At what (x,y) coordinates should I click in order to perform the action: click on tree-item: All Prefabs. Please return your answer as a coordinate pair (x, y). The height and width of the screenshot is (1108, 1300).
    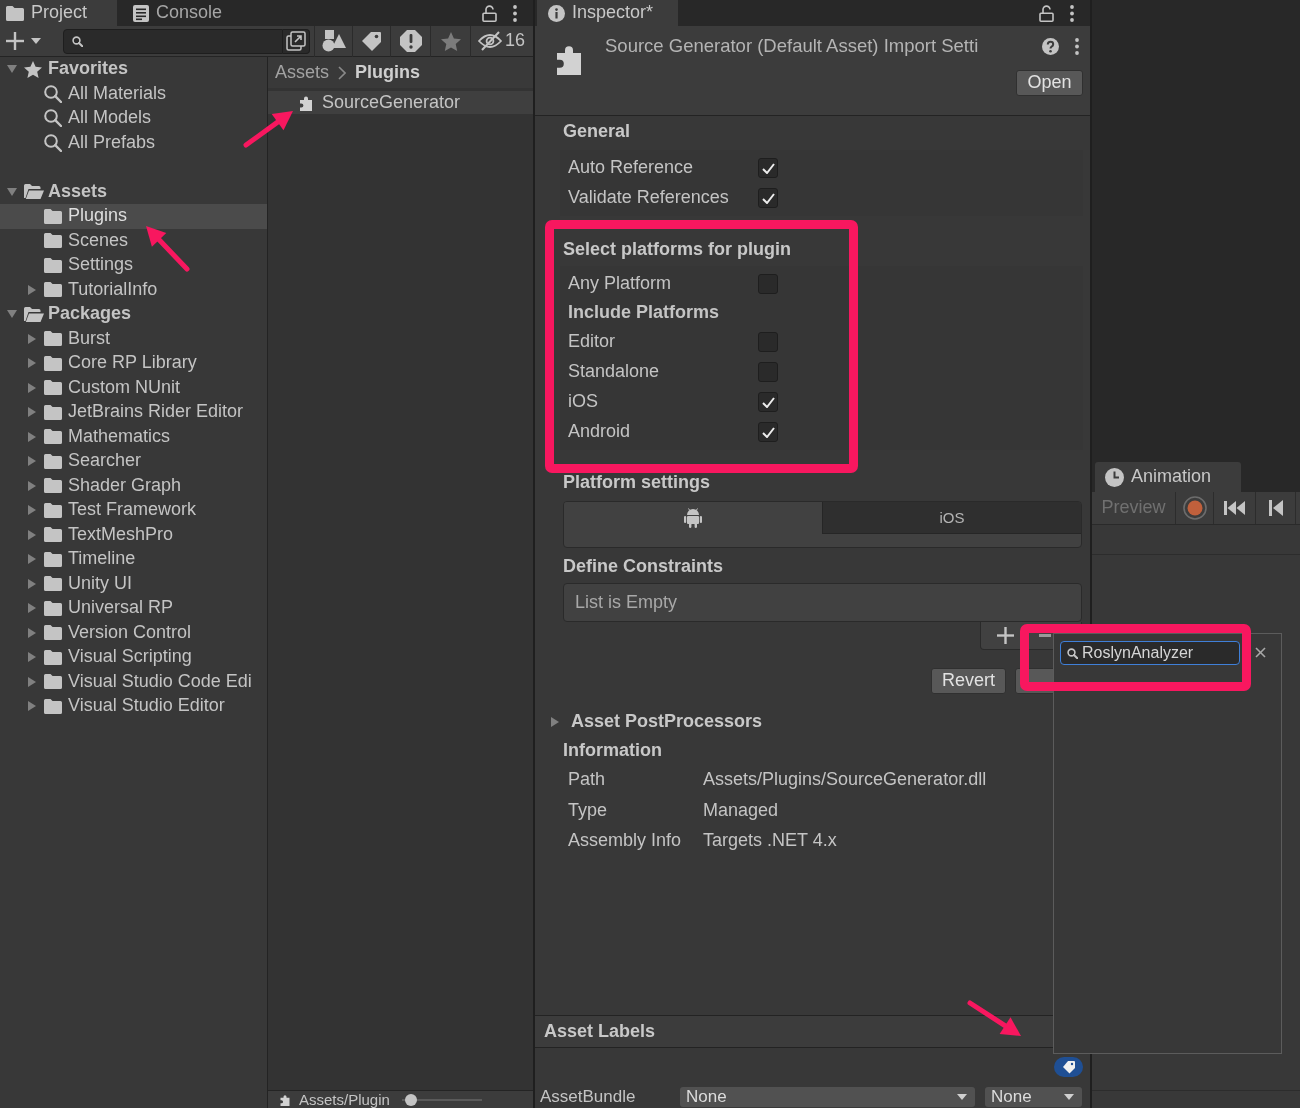
    Looking at the image, I should click on (133, 142).